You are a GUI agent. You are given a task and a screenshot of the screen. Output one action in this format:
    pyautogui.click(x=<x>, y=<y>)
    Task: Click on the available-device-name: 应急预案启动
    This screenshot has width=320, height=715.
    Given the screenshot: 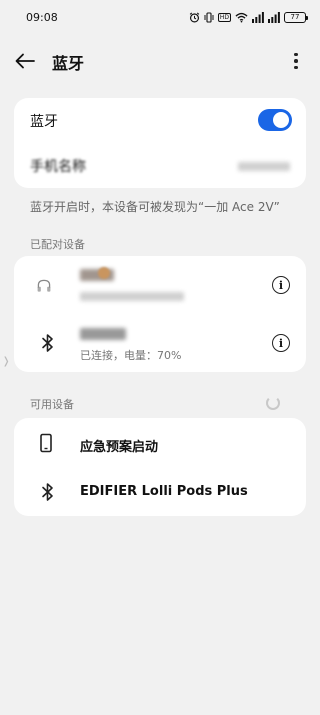 What is the action you would take?
    pyautogui.click(x=119, y=447)
    